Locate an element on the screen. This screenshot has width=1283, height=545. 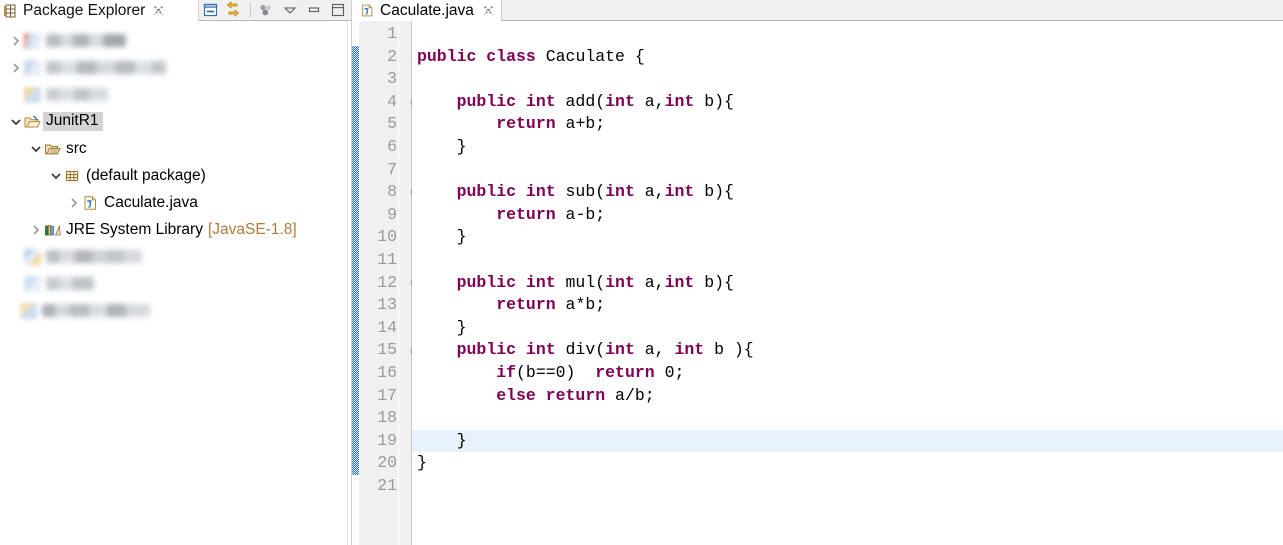
folding-ruler is located at coordinates (410, 283).